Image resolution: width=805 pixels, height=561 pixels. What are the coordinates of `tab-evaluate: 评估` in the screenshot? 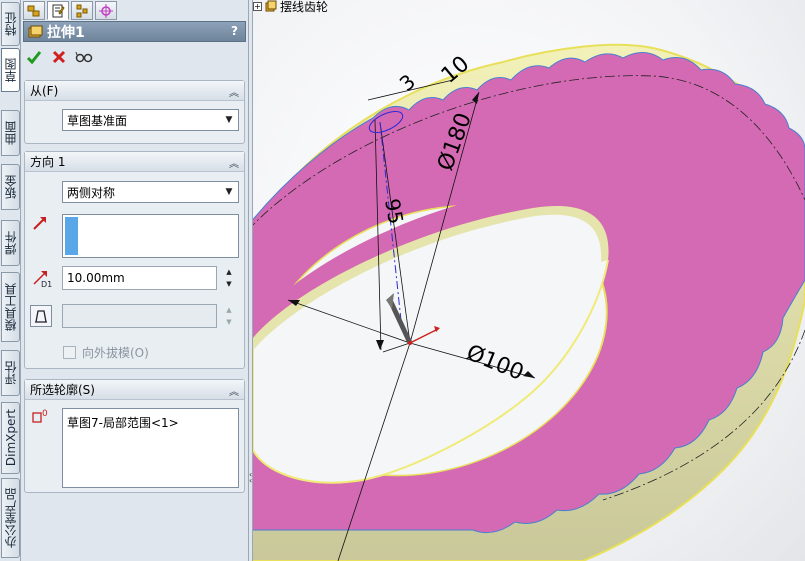 It's located at (10, 373).